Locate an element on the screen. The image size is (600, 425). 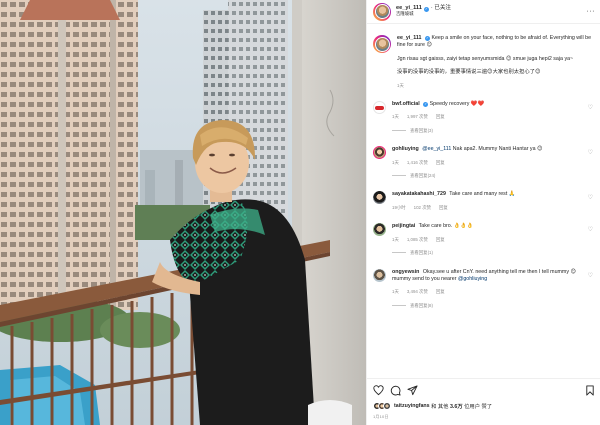
comment-likes: 1,416 次赞 is located at coordinates (417, 162).